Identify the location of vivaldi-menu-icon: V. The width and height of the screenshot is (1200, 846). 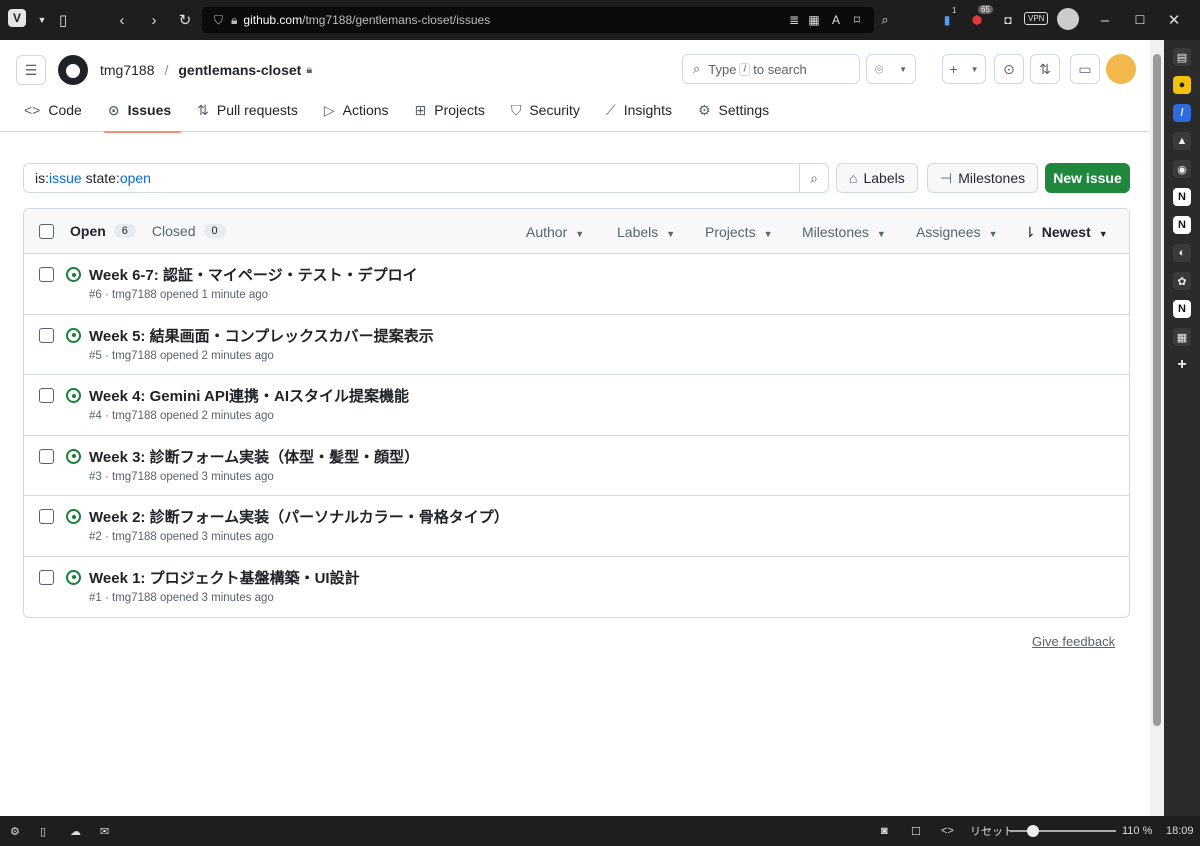
(17, 18).